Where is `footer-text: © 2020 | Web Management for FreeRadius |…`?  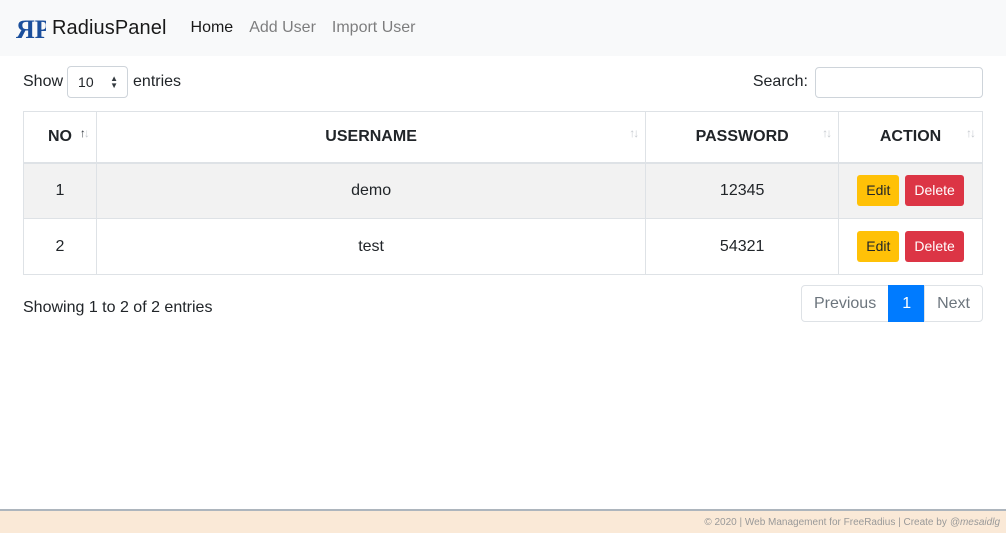
footer-text: © 2020 | Web Management for FreeRadius |… is located at coordinates (825, 522).